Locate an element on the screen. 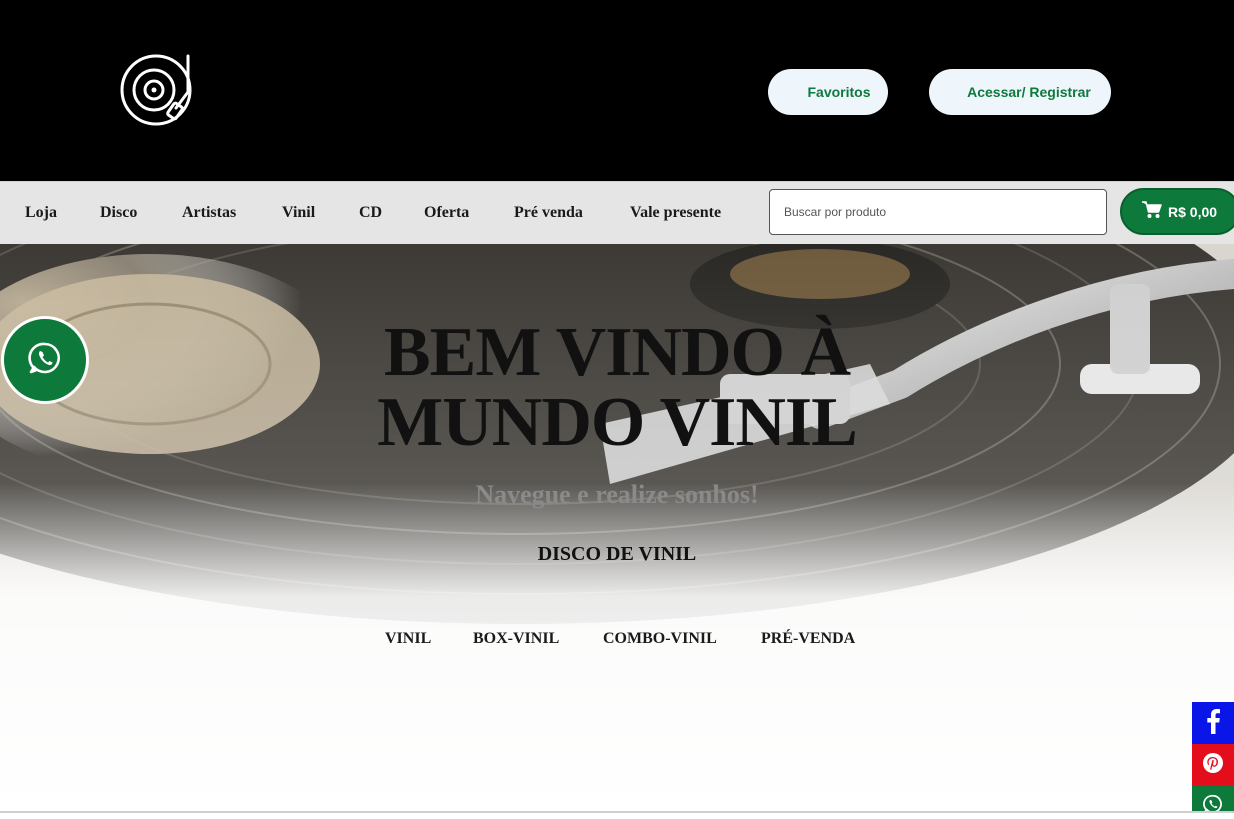 The width and height of the screenshot is (1234, 819). turntable-icon is located at coordinates (159, 91).